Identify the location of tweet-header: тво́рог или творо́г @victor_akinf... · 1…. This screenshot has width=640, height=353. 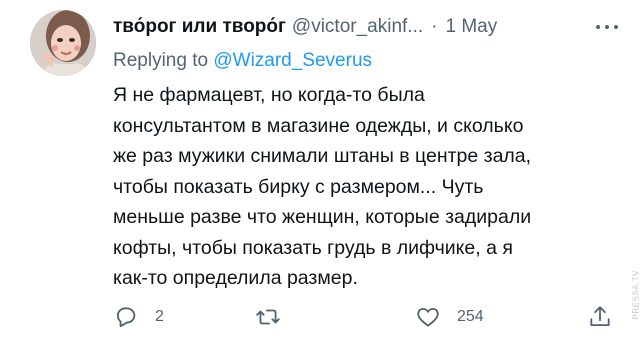
(365, 27).